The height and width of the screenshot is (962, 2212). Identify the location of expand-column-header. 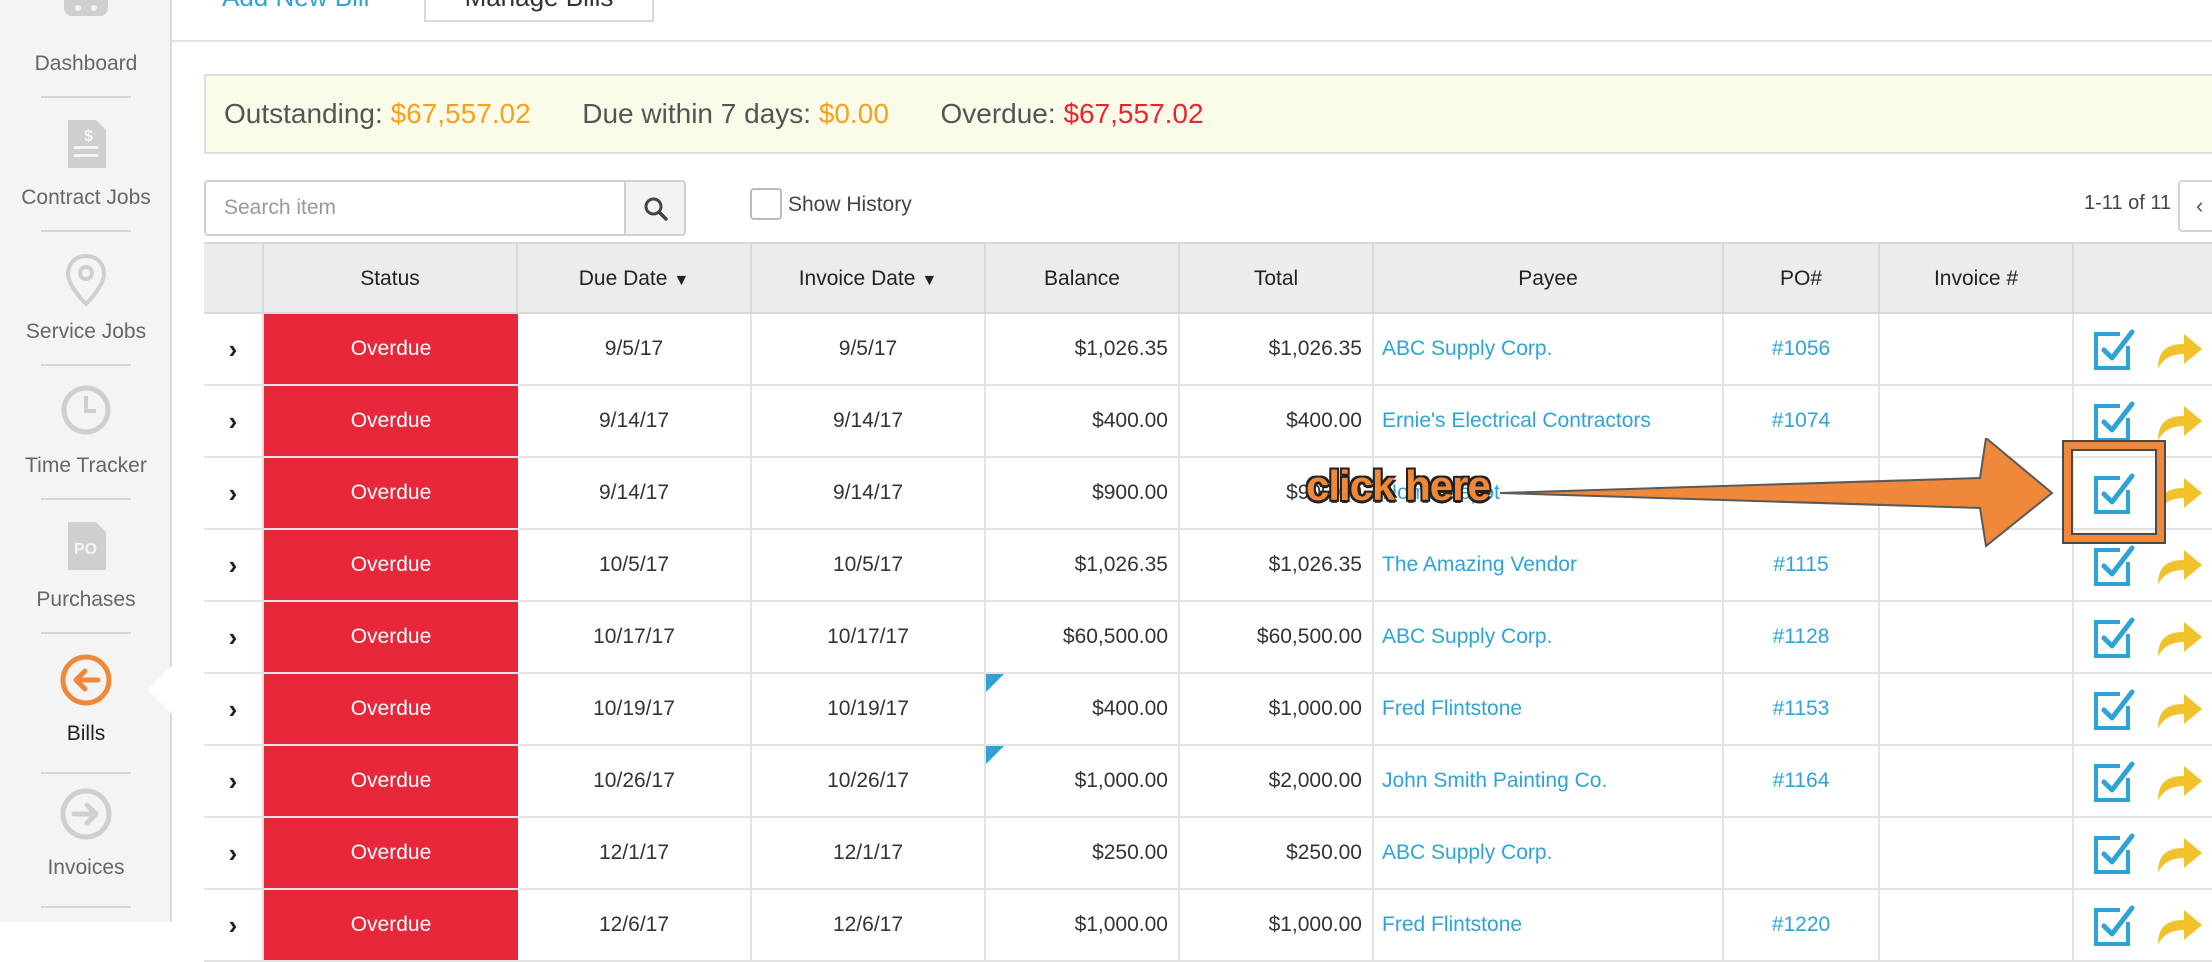
(234, 279).